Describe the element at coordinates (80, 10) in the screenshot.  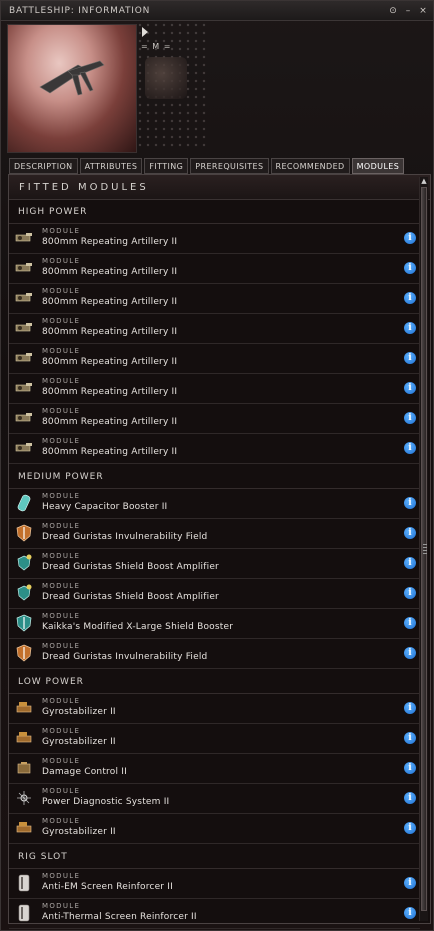
I see `window-title: BATTLESHIP: INFORMATION` at that location.